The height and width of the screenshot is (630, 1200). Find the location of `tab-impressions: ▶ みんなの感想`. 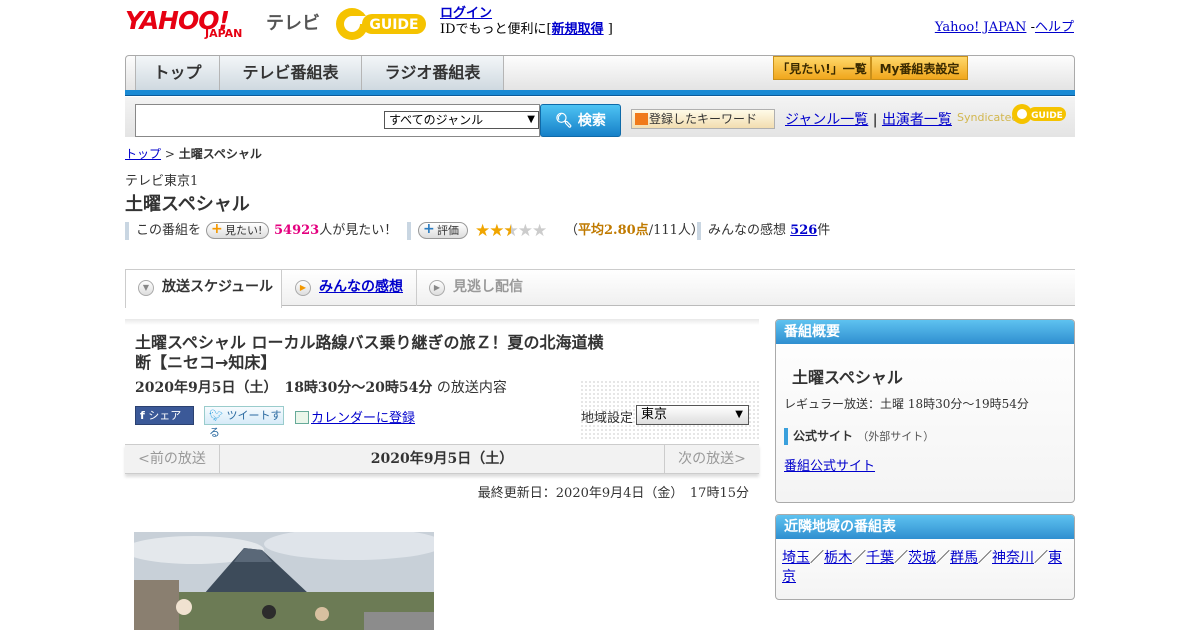

tab-impressions: ▶ みんなの感想 is located at coordinates (350, 288).